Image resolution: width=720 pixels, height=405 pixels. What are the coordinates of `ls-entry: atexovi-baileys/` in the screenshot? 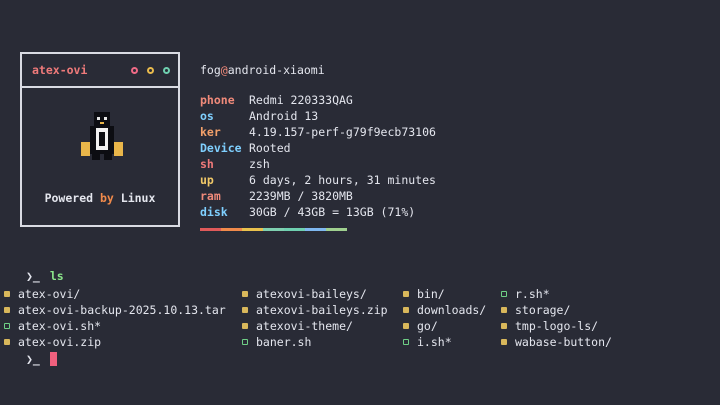 It's located at (315, 294).